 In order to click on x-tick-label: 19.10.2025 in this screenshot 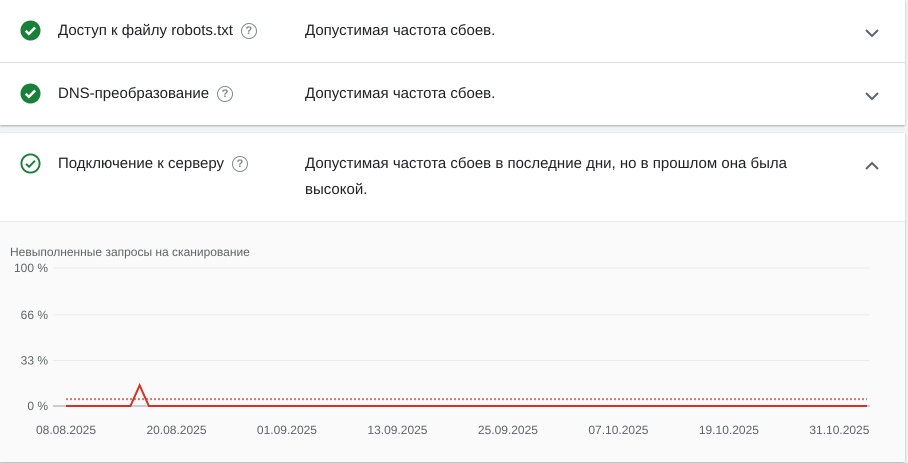, I will do `click(728, 430)`.